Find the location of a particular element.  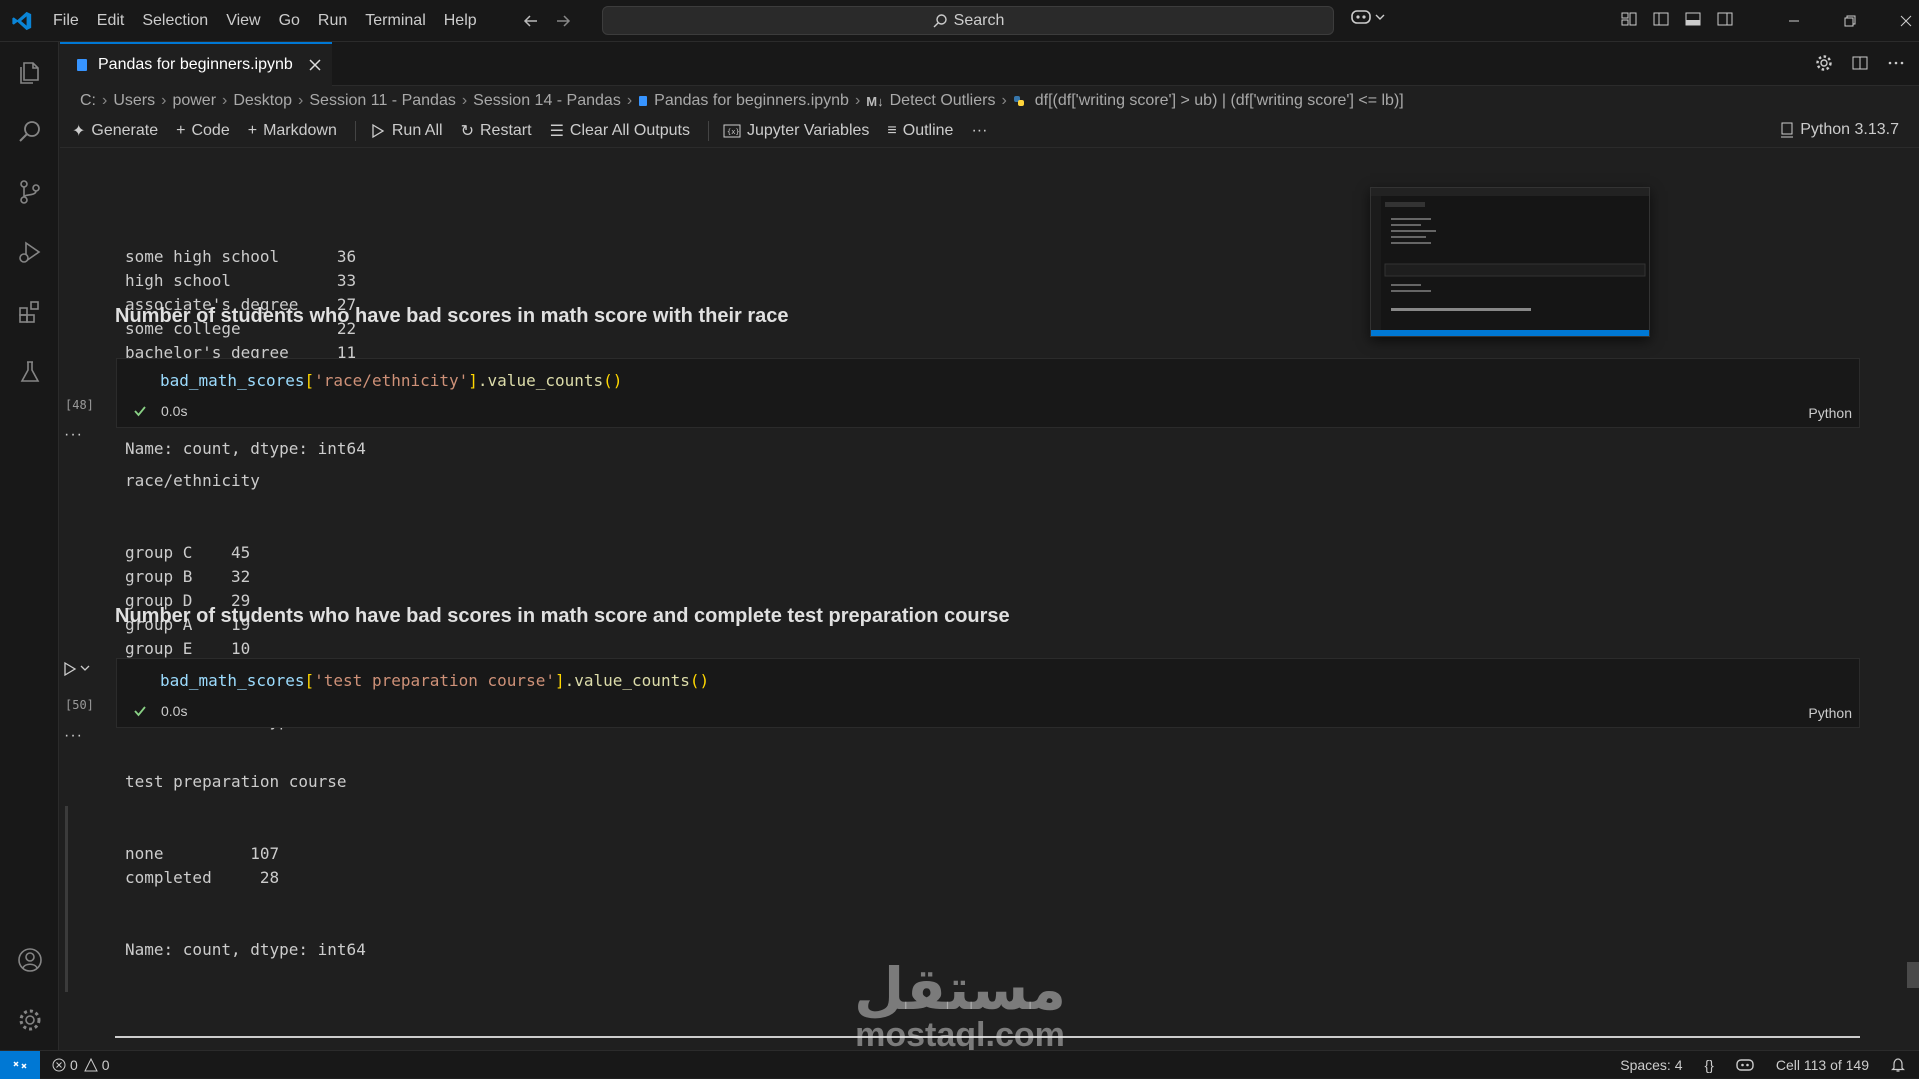

gear-icon is located at coordinates (1824, 63).